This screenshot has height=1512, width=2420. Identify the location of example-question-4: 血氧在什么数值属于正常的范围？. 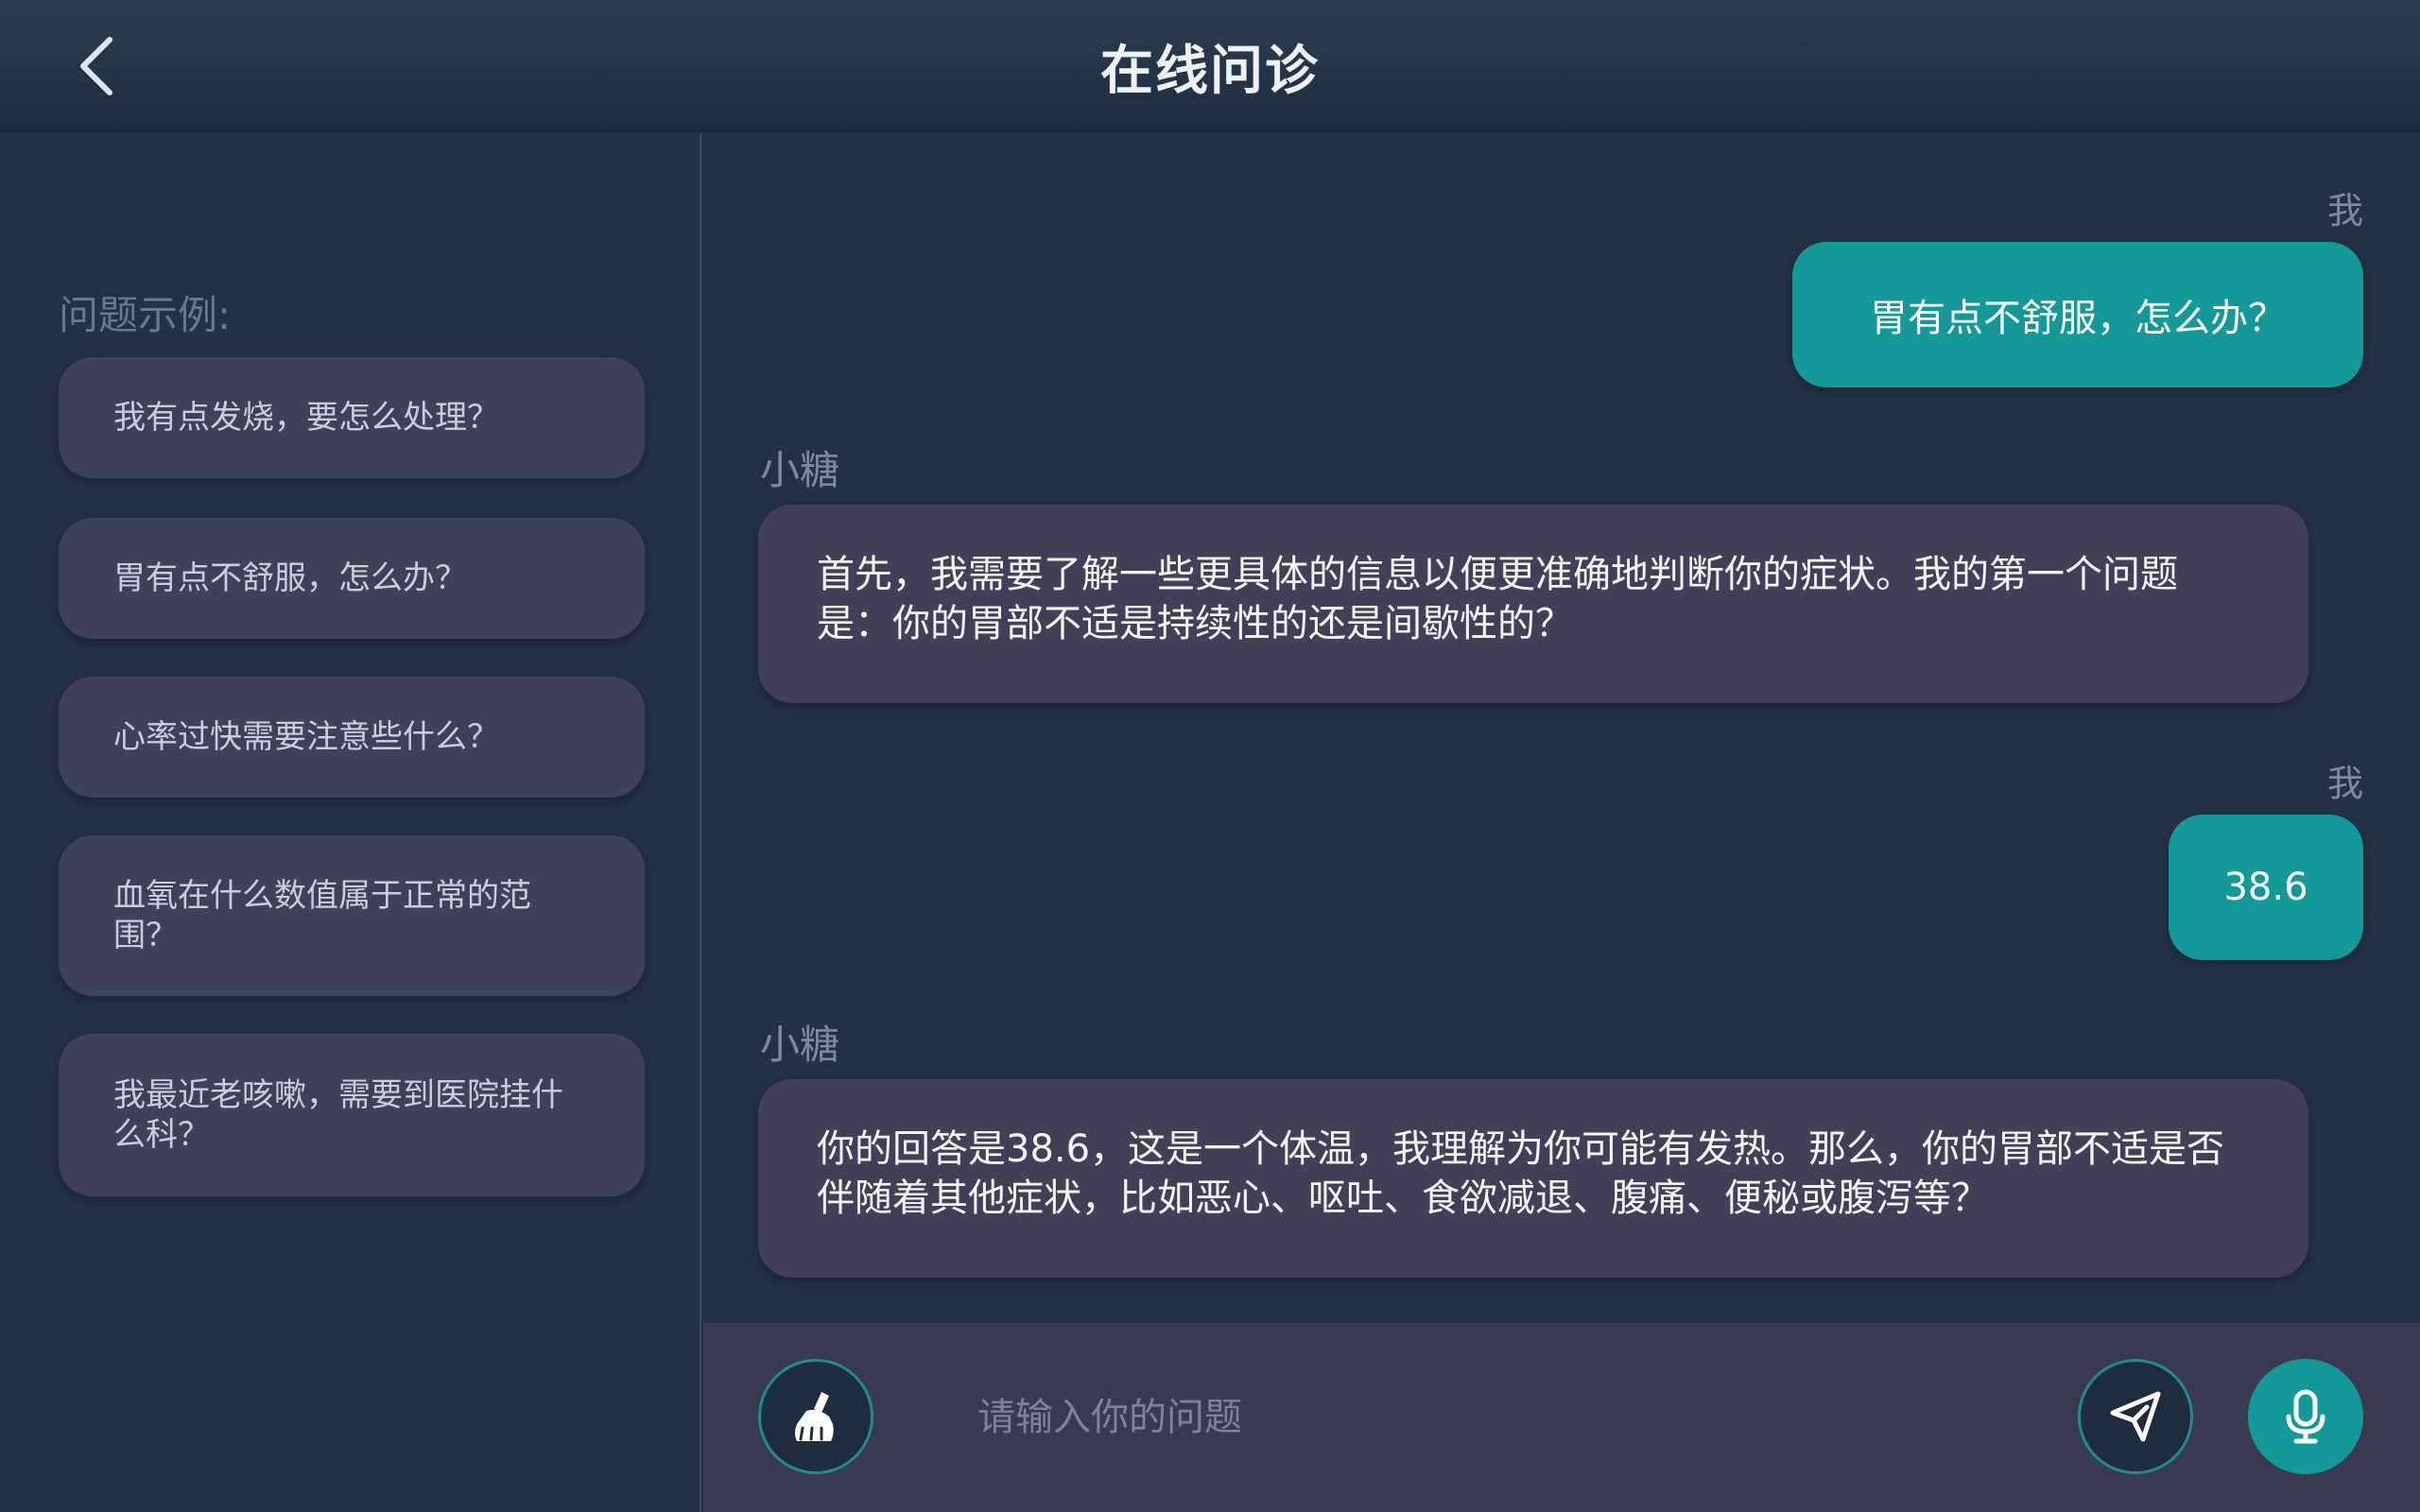
(352, 915).